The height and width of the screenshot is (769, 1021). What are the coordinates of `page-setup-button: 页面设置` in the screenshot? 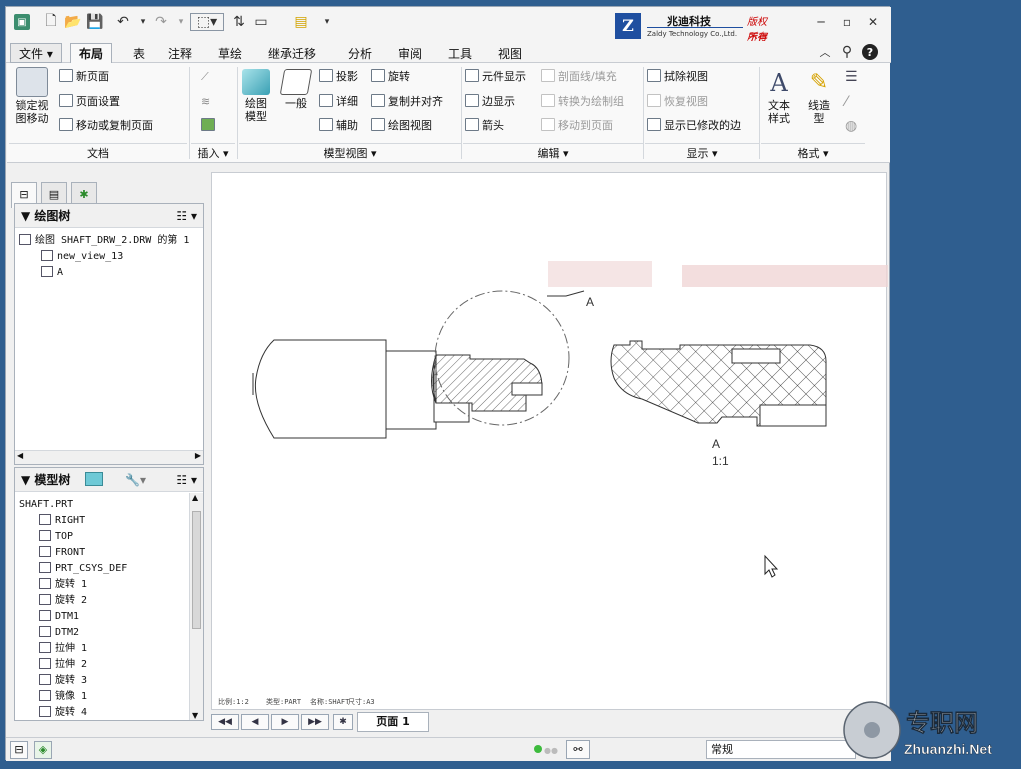 It's located at (89, 102).